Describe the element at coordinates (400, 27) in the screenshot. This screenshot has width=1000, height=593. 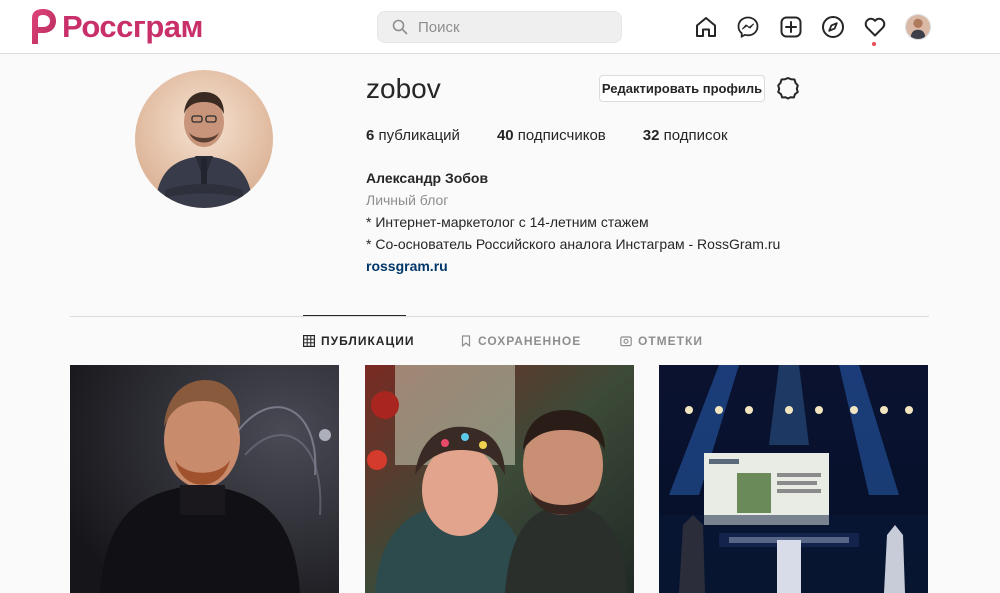
I see `search-icon` at that location.